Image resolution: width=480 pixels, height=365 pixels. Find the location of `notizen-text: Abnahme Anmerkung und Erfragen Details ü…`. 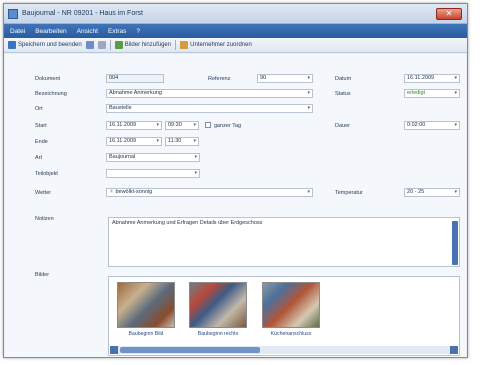

notizen-text: Abnahme Anmerkung und Erfragen Details ü… is located at coordinates (187, 223).